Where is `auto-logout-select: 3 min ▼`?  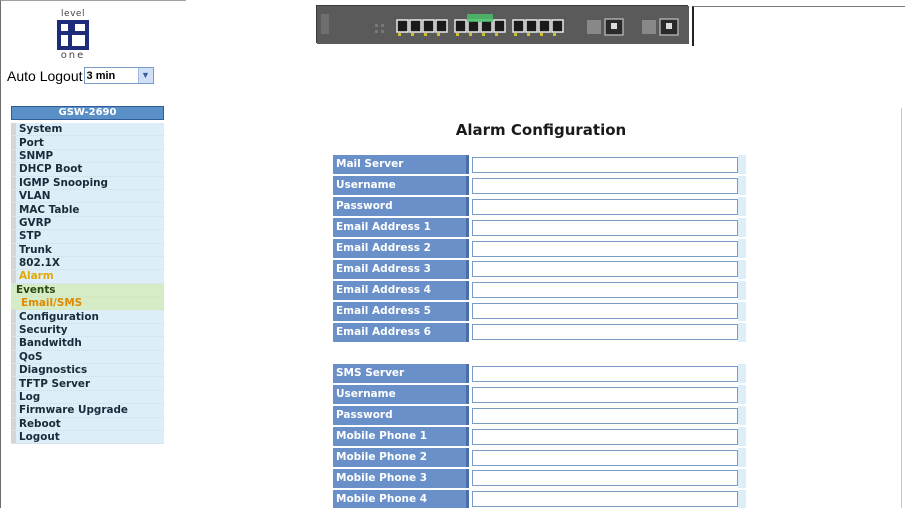
auto-logout-select: 3 min ▼ is located at coordinates (118, 75).